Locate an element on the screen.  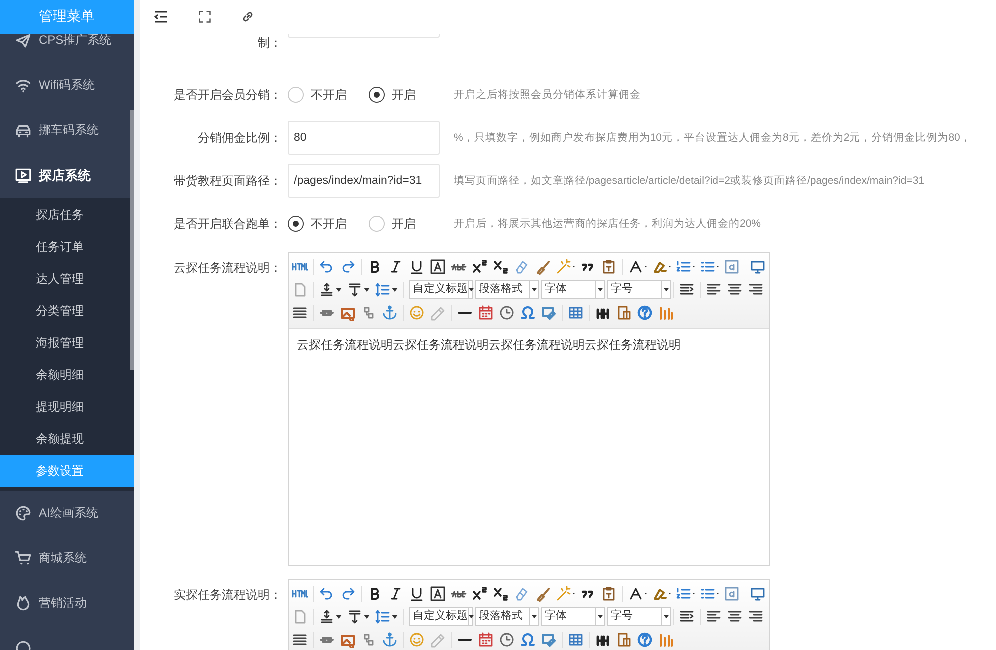
sidebar-item: 商城系统 is located at coordinates (67, 558).